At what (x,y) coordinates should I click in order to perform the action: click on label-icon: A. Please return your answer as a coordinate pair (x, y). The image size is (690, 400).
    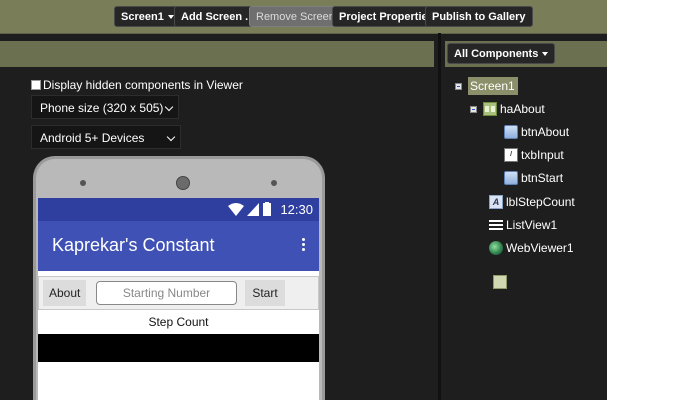
    Looking at the image, I should click on (496, 202).